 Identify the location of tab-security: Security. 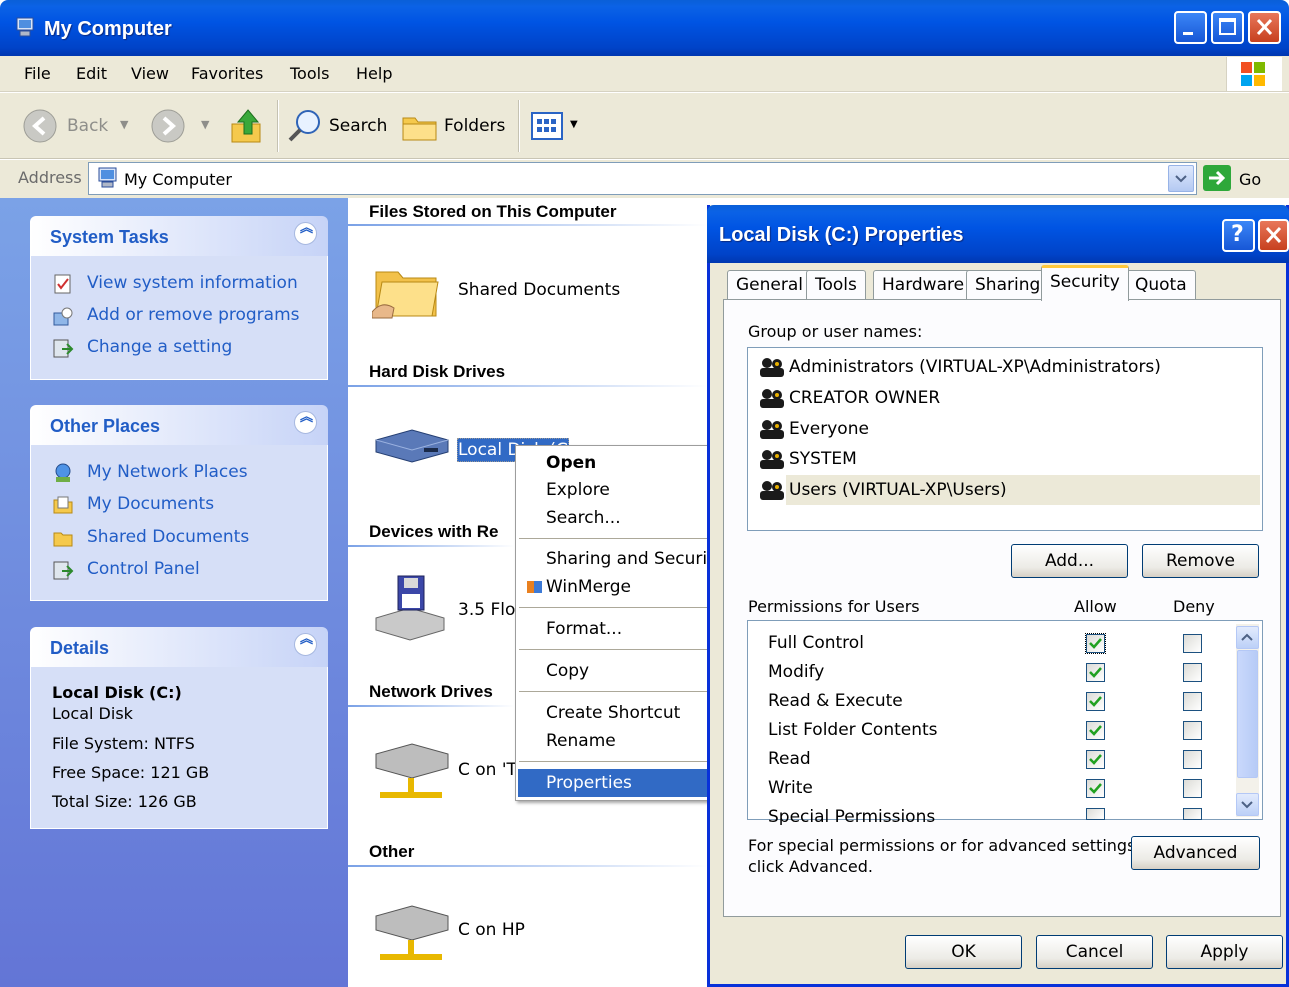
(1085, 283).